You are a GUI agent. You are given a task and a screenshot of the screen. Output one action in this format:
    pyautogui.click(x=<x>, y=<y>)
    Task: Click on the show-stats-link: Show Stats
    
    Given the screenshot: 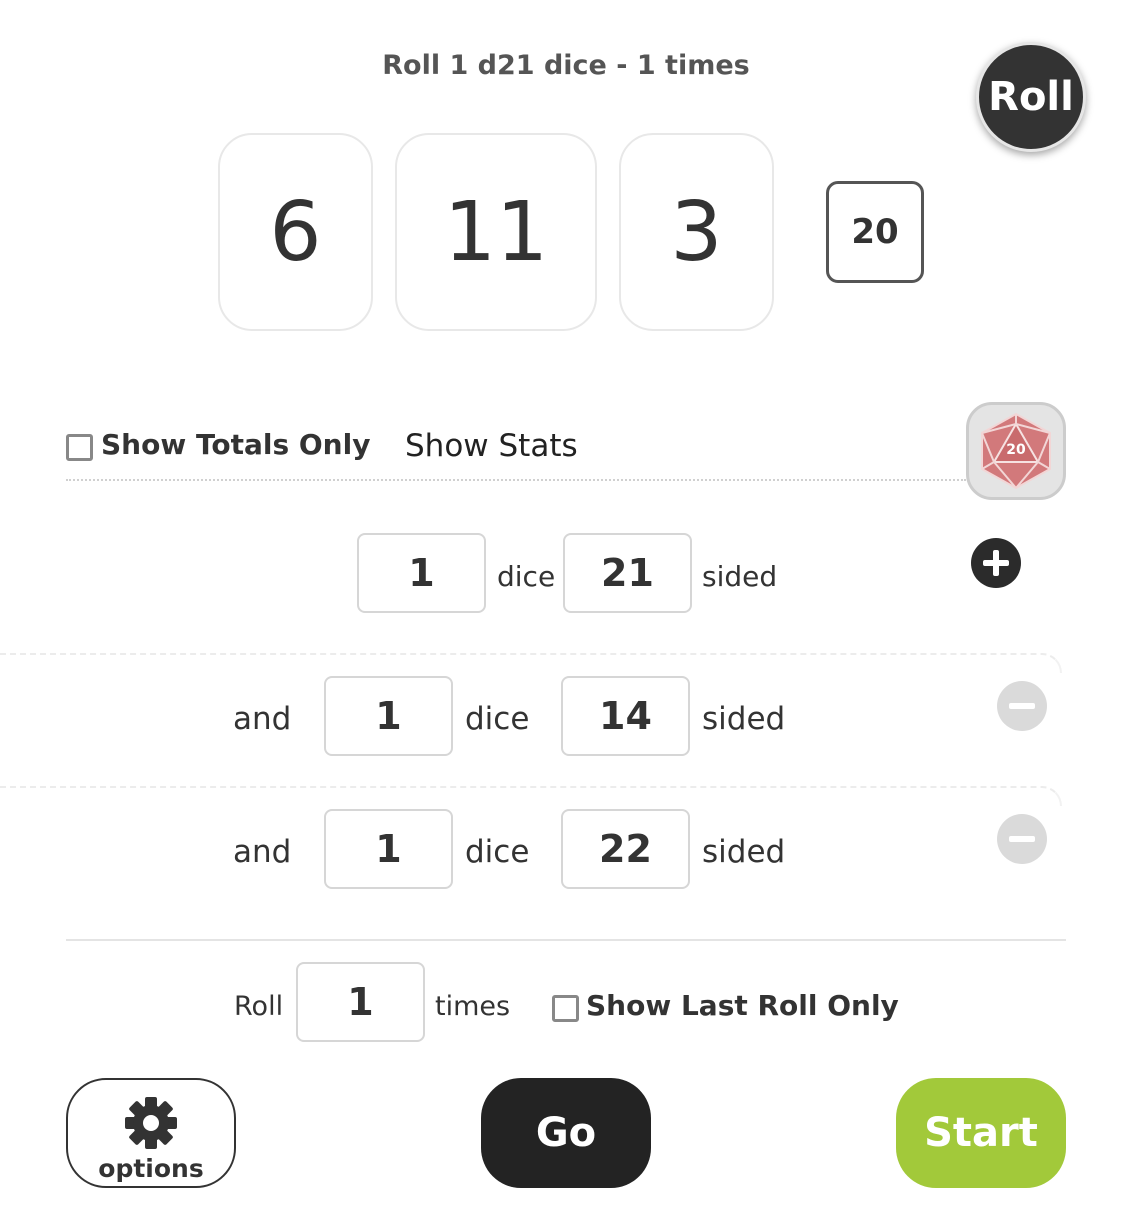 What is the action you would take?
    pyautogui.click(x=491, y=446)
    